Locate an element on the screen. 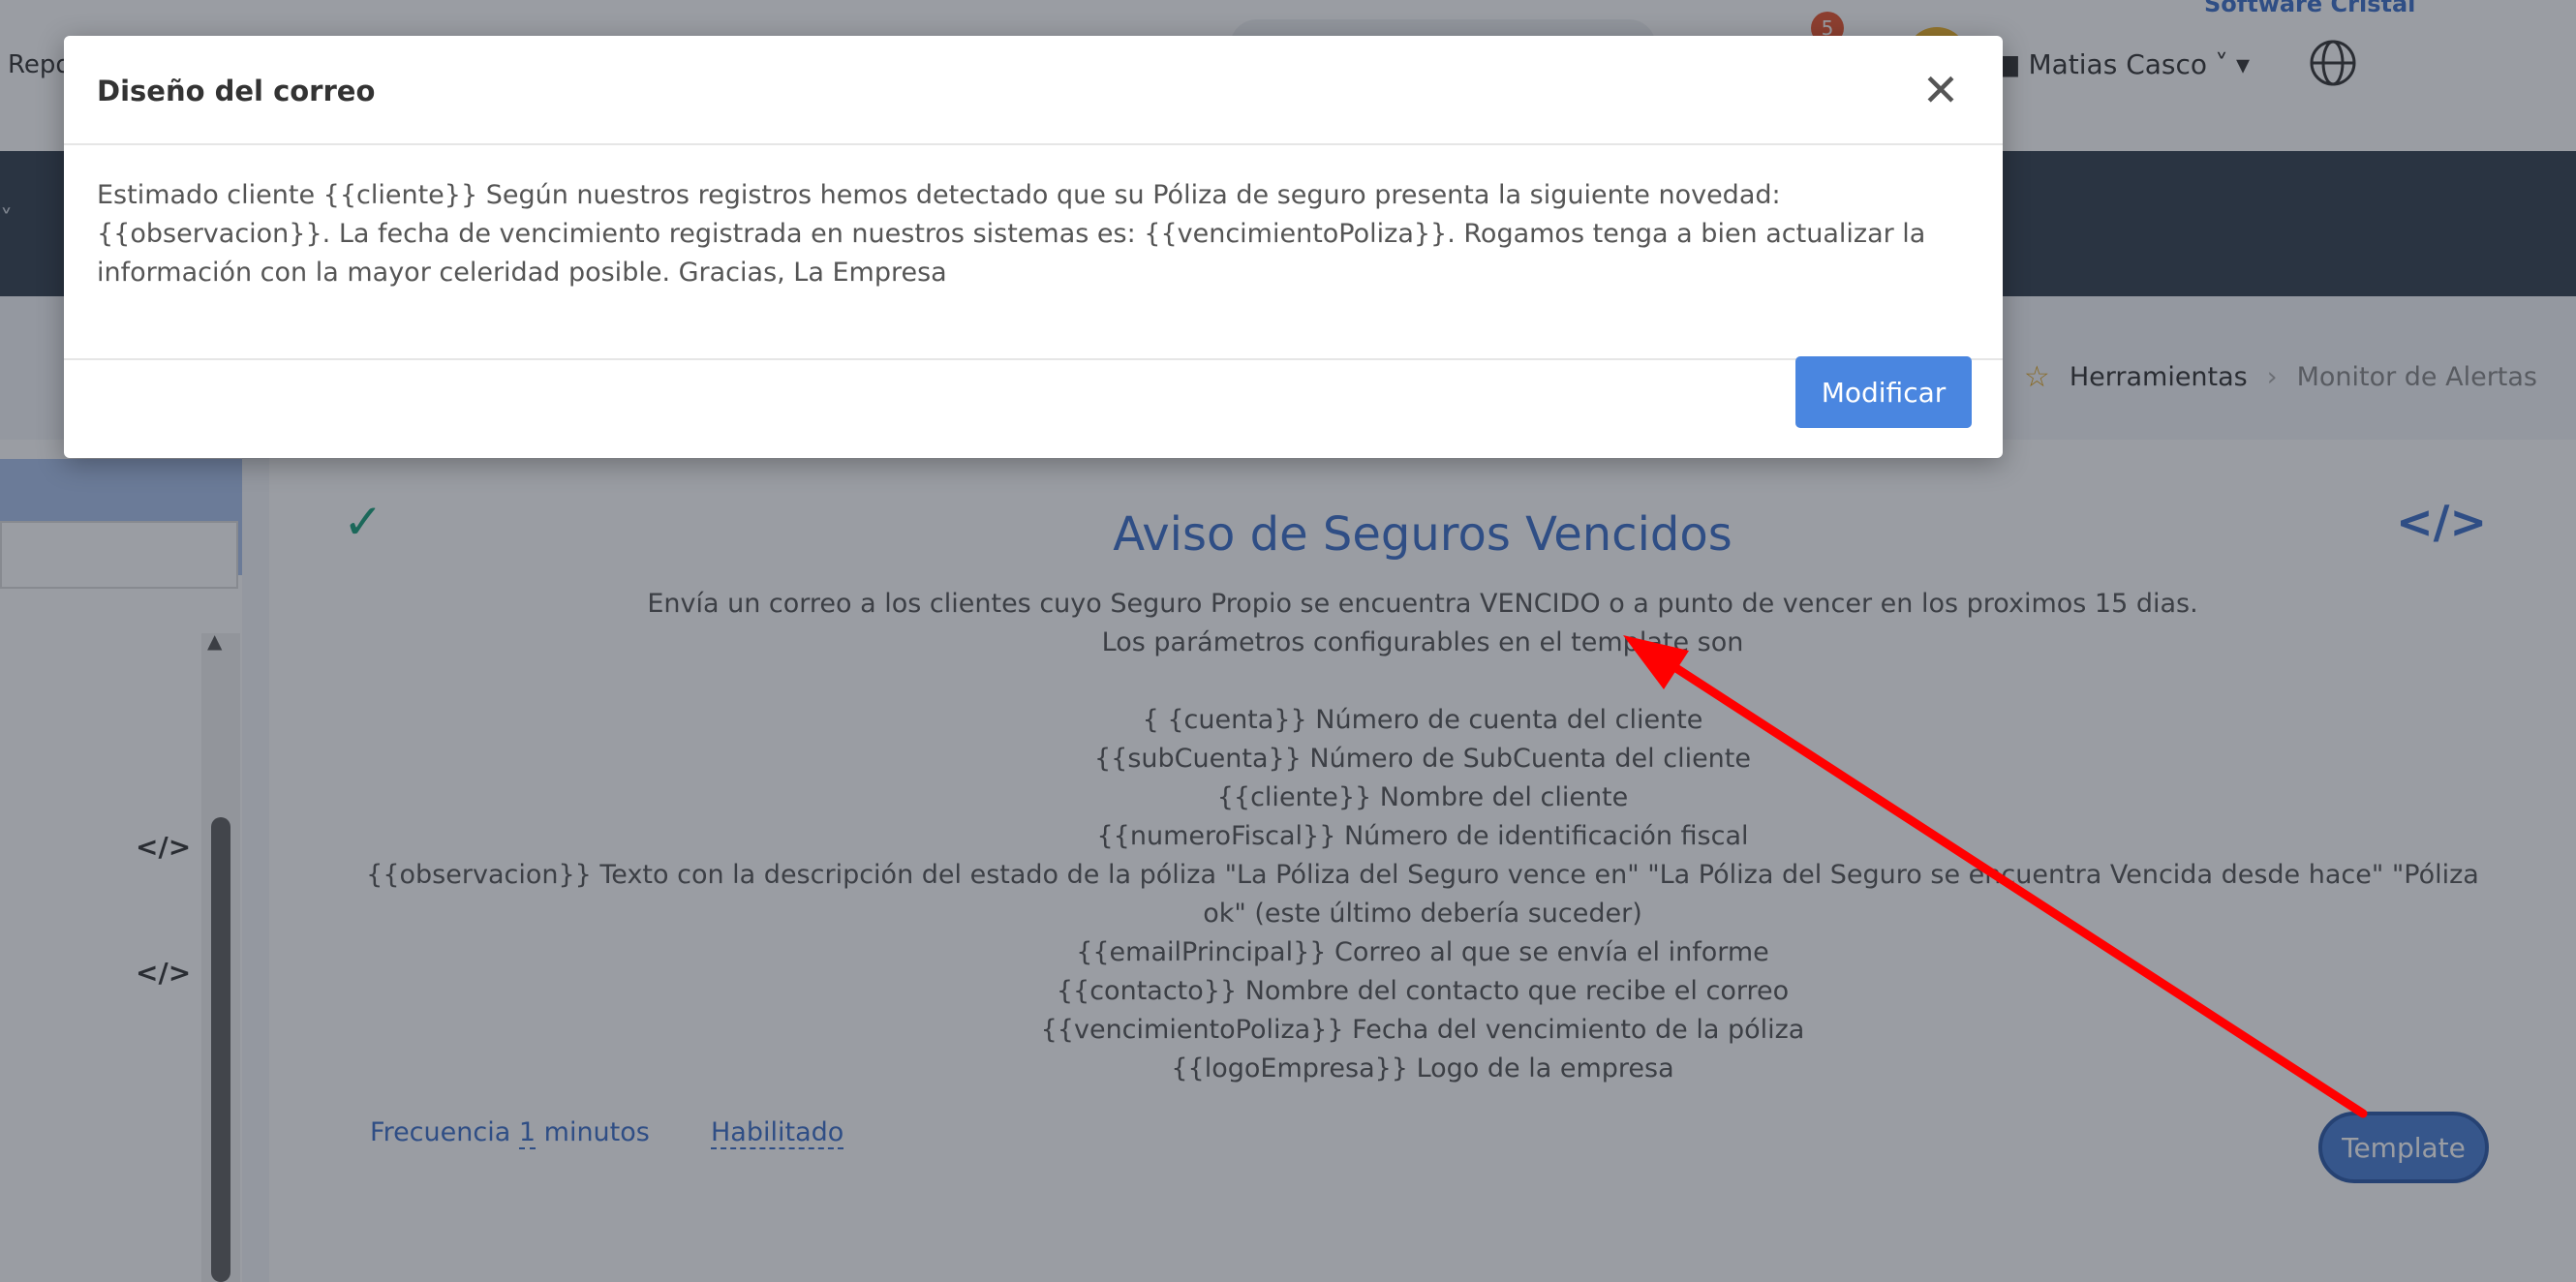 The width and height of the screenshot is (2576, 1282). modal-title: Diseño del correo is located at coordinates (236, 91).